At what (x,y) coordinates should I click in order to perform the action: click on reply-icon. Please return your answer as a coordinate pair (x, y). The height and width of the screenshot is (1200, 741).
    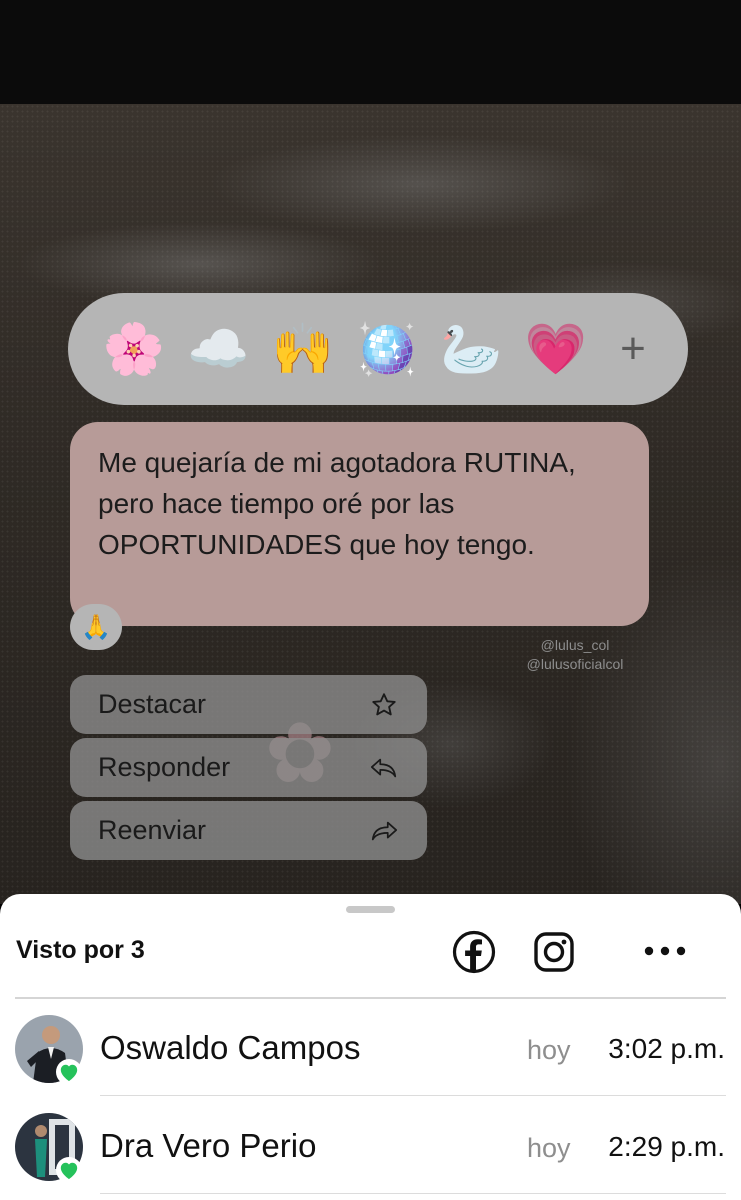
    Looking at the image, I should click on (384, 768).